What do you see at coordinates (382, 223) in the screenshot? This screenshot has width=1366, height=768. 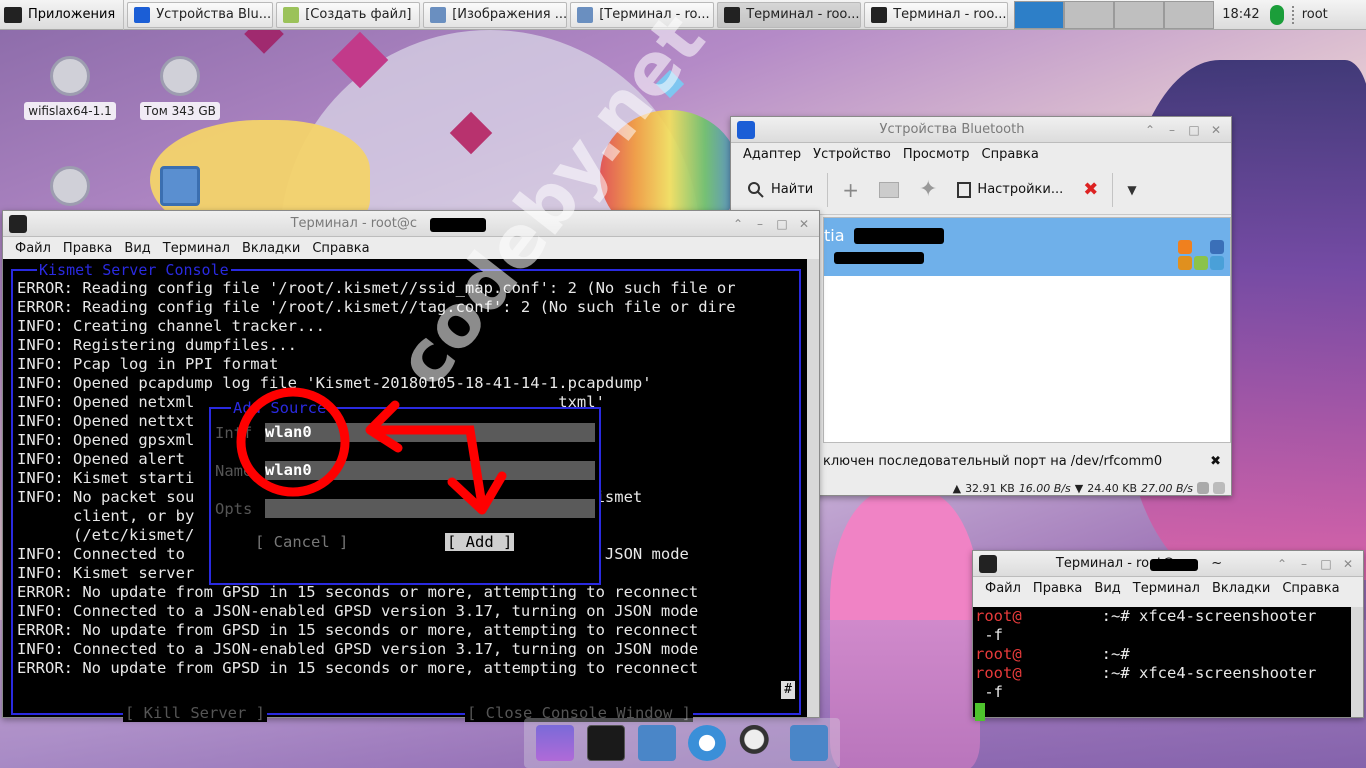 I see `window-title: Терминал - root@c ~` at bounding box center [382, 223].